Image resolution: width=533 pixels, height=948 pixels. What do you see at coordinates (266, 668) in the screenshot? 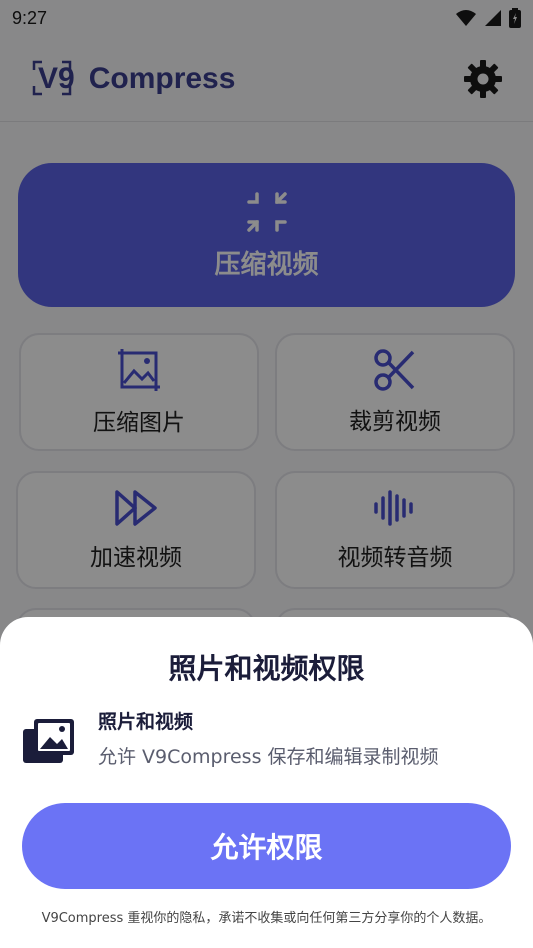
I see `sheet-title: 照片和视频权限` at bounding box center [266, 668].